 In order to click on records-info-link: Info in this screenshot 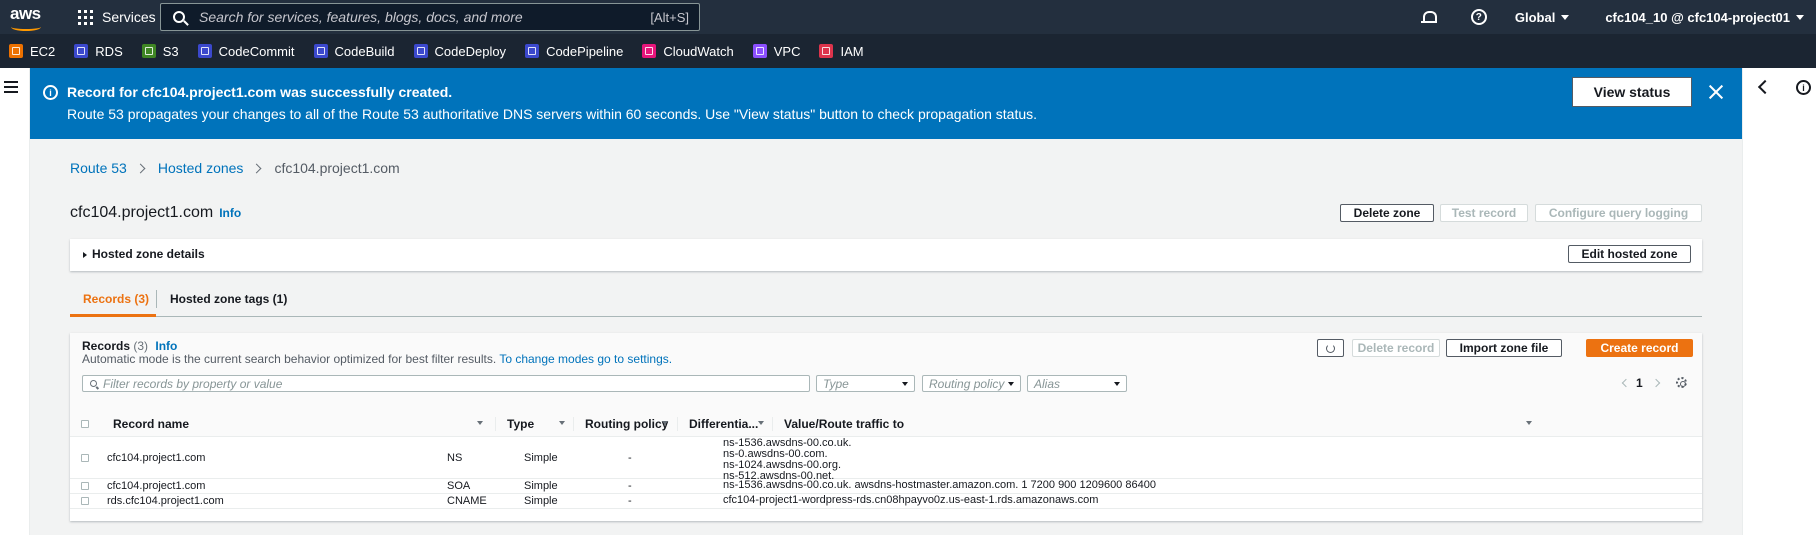, I will do `click(166, 346)`.